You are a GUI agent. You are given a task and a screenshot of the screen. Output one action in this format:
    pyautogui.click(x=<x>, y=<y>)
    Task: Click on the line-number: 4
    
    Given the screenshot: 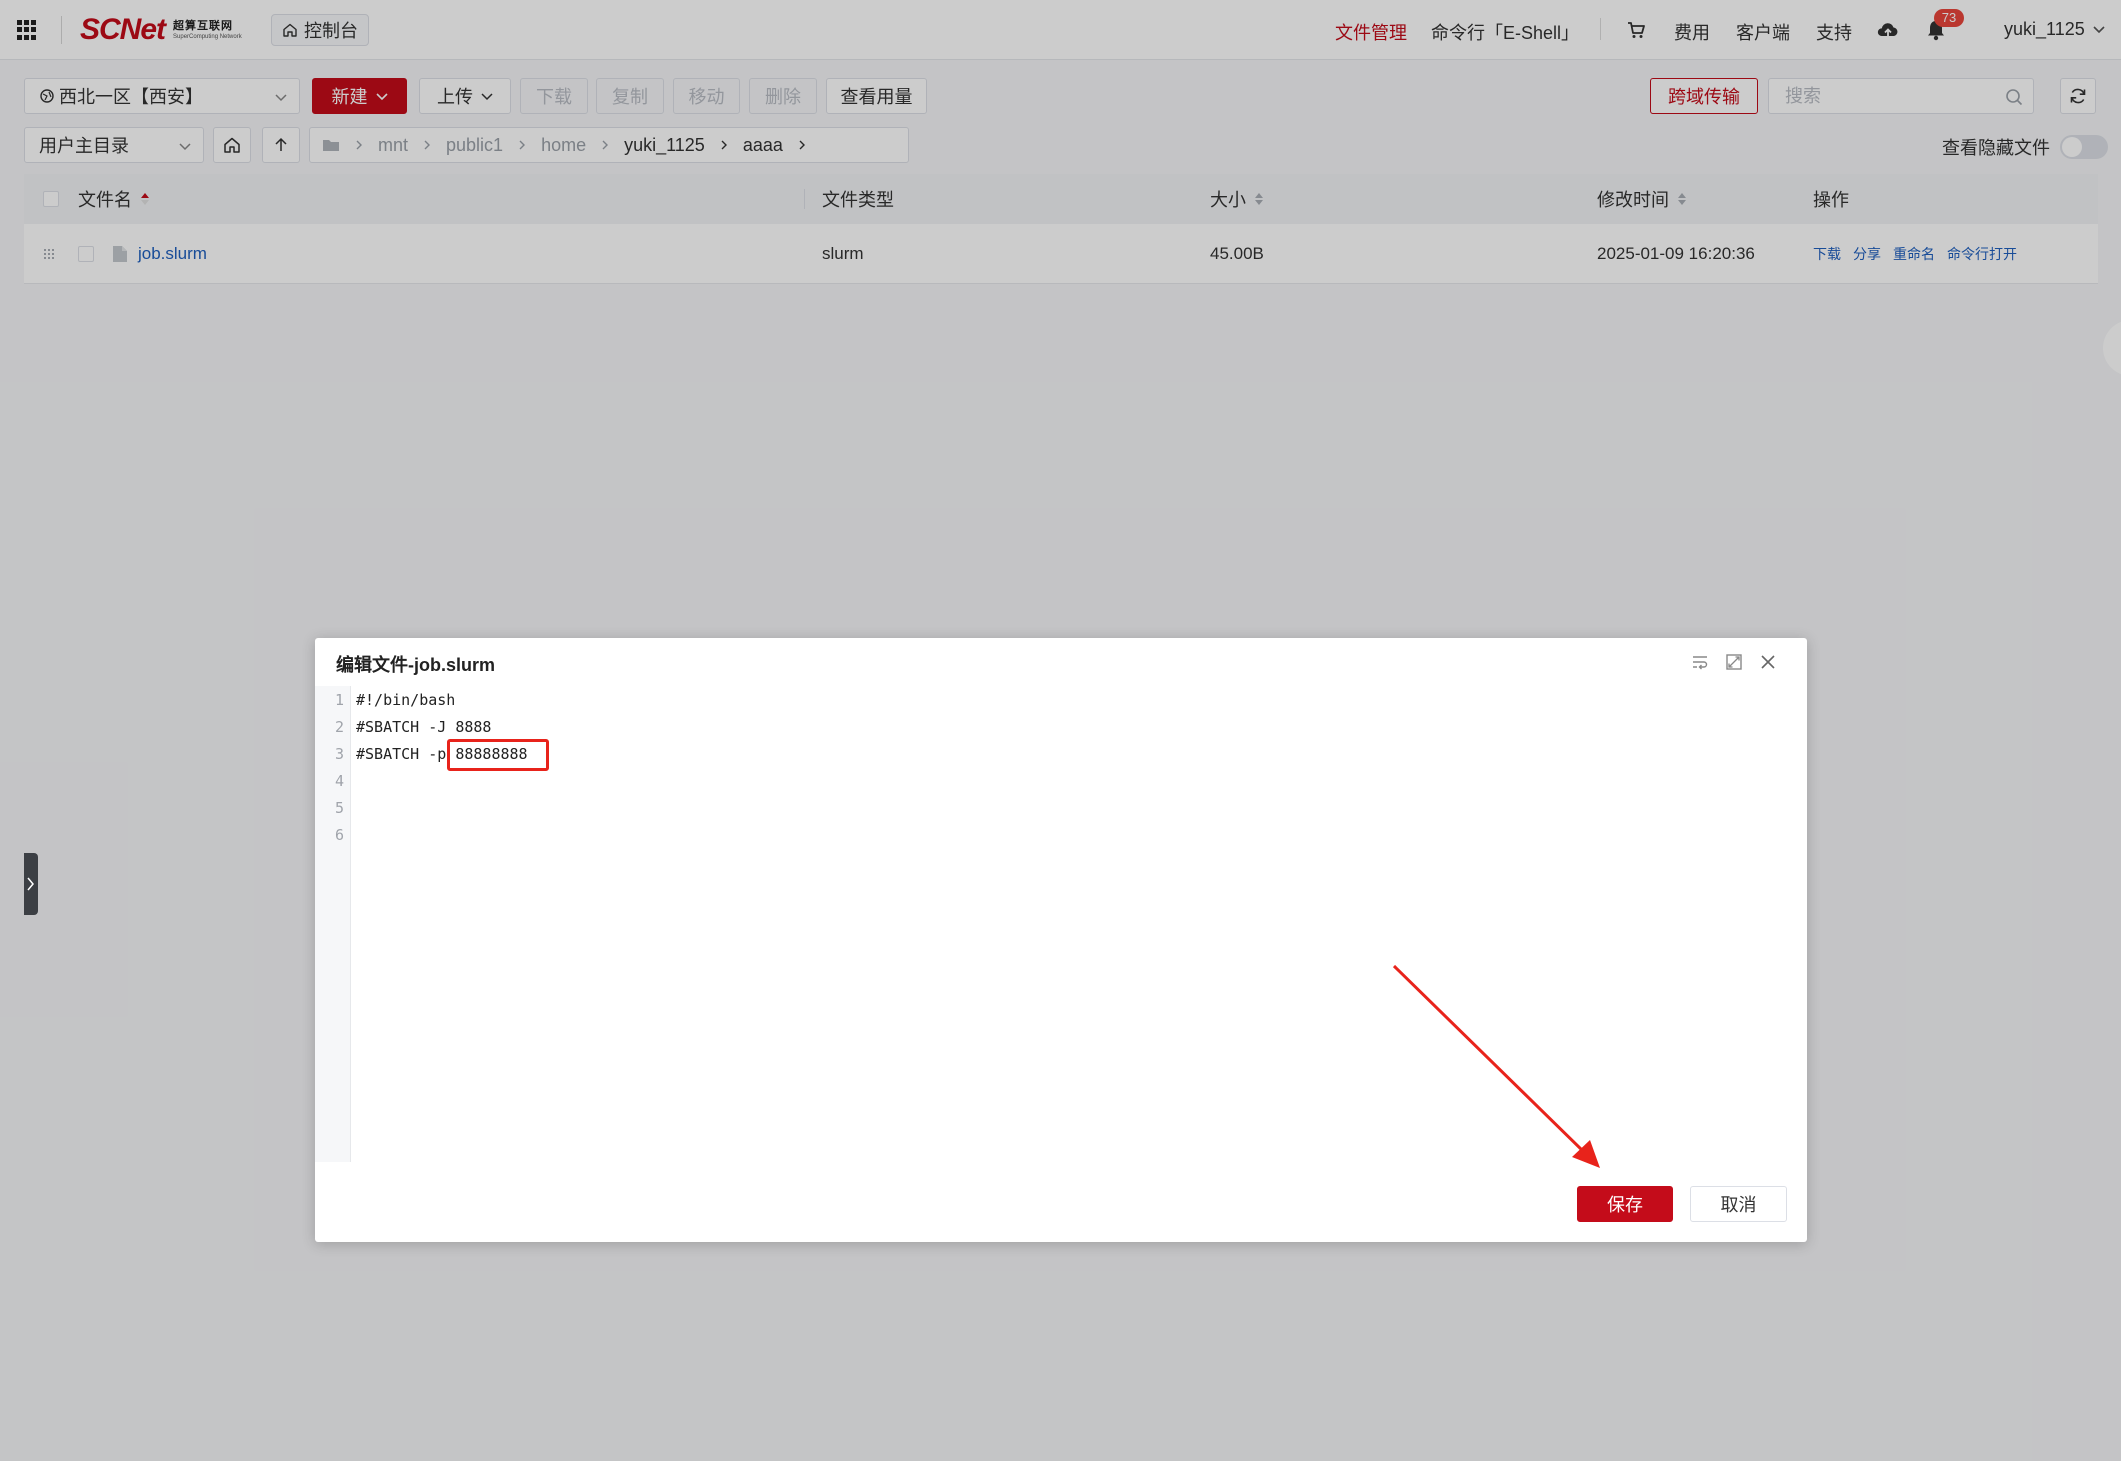 What is the action you would take?
    pyautogui.click(x=339, y=781)
    